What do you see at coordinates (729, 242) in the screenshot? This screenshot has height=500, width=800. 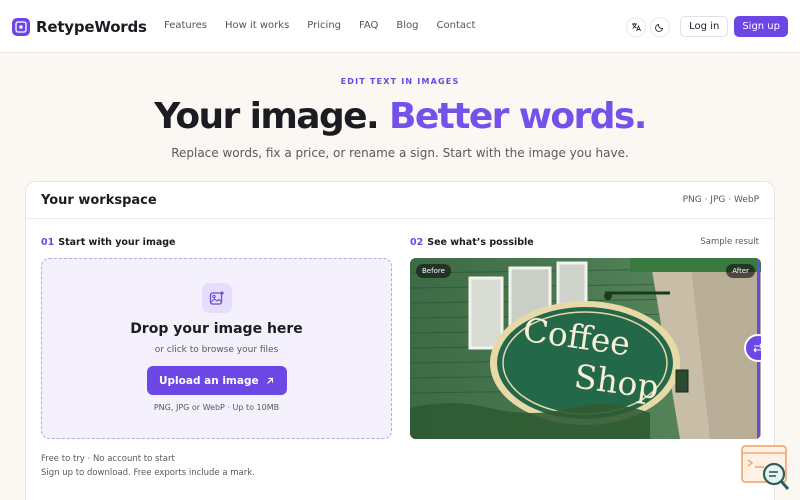 I see `sample-result-label: Sample result` at bounding box center [729, 242].